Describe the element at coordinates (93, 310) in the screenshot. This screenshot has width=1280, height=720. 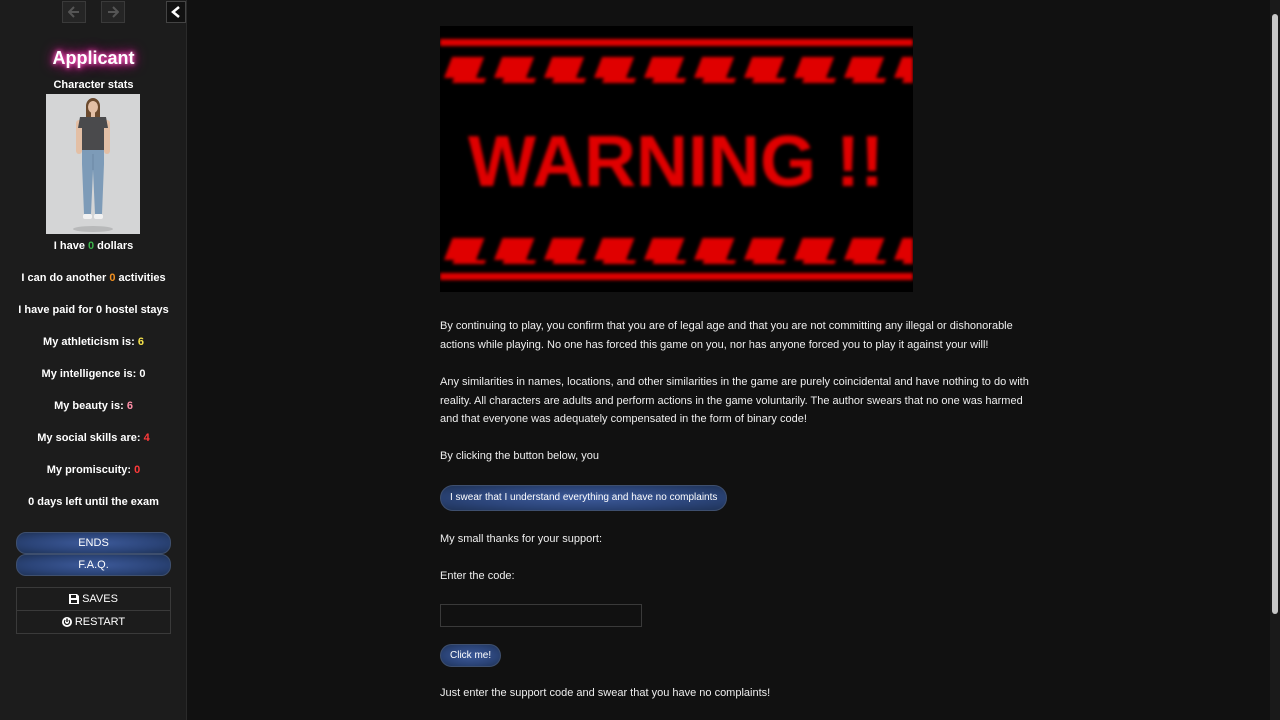
I see `stat-hostel-stays: I have paid for 0 hostel stays` at that location.